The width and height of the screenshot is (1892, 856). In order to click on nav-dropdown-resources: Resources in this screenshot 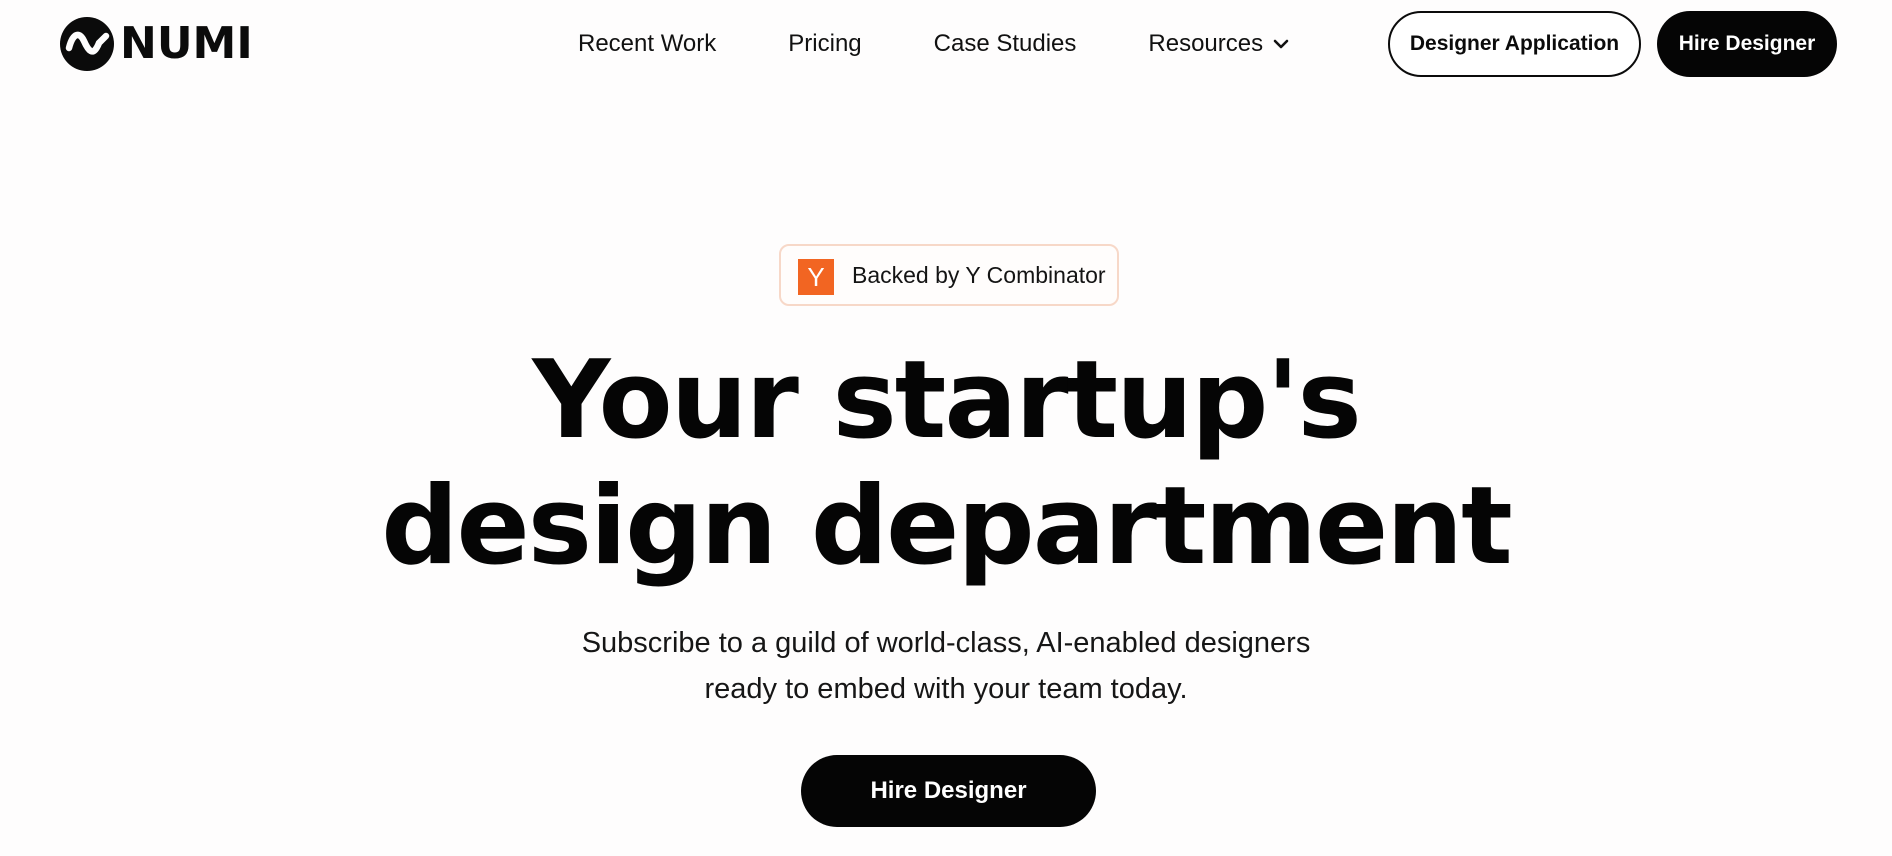, I will do `click(1218, 44)`.